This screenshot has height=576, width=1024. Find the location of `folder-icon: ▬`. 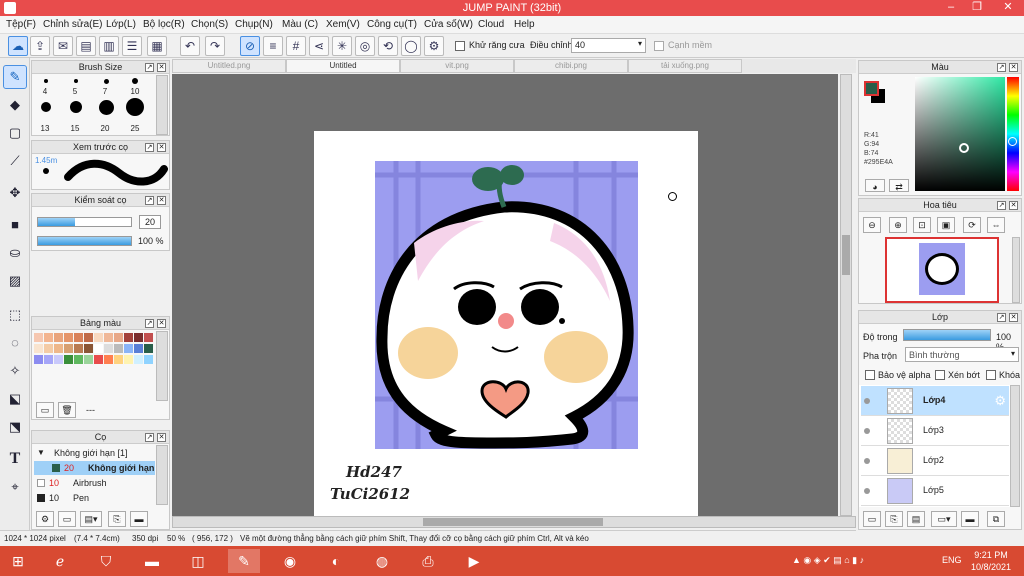

folder-icon: ▬ is located at coordinates (139, 519).